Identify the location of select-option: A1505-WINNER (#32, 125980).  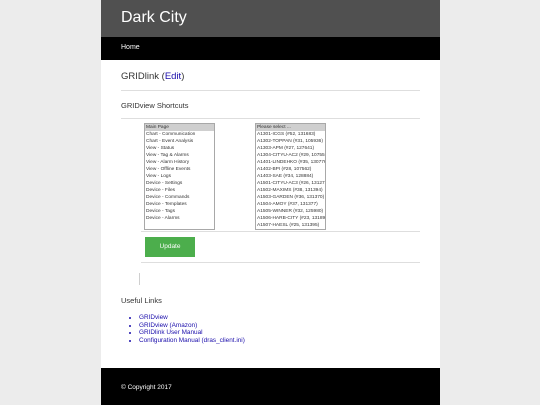
(290, 211).